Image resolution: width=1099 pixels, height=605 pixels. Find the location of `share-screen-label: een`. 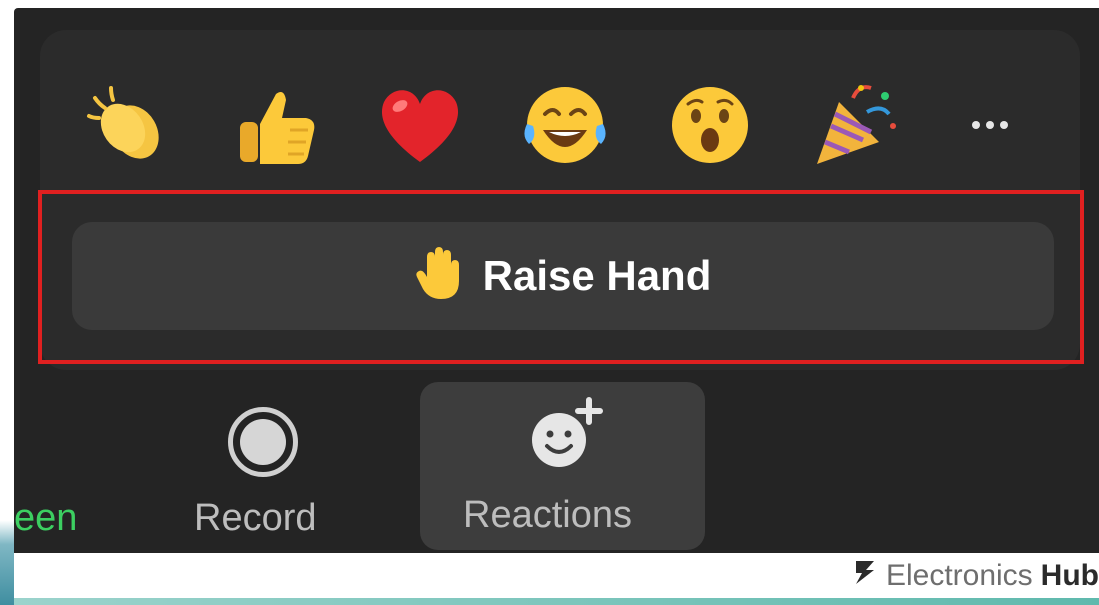

share-screen-label: een is located at coordinates (45, 518).